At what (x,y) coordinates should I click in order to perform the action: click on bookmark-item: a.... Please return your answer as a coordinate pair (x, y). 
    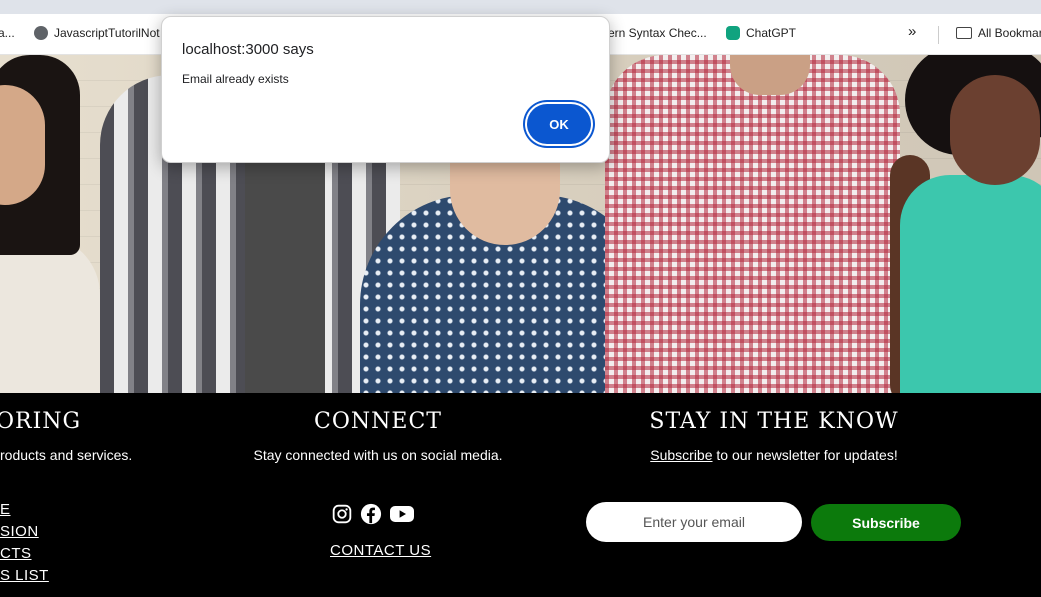
    Looking at the image, I should click on (7, 33).